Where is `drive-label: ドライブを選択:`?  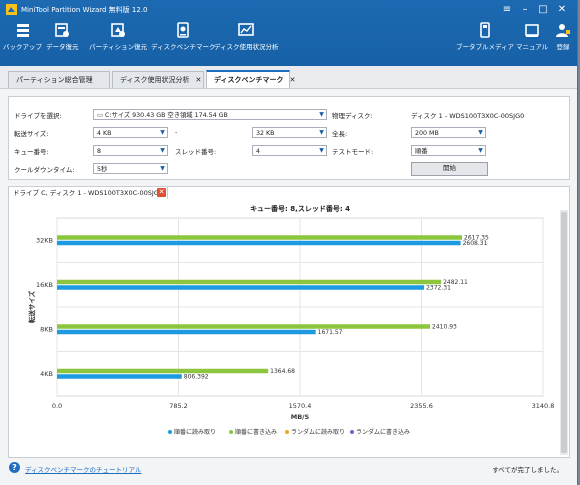
drive-label: ドライブを選択: is located at coordinates (38, 116).